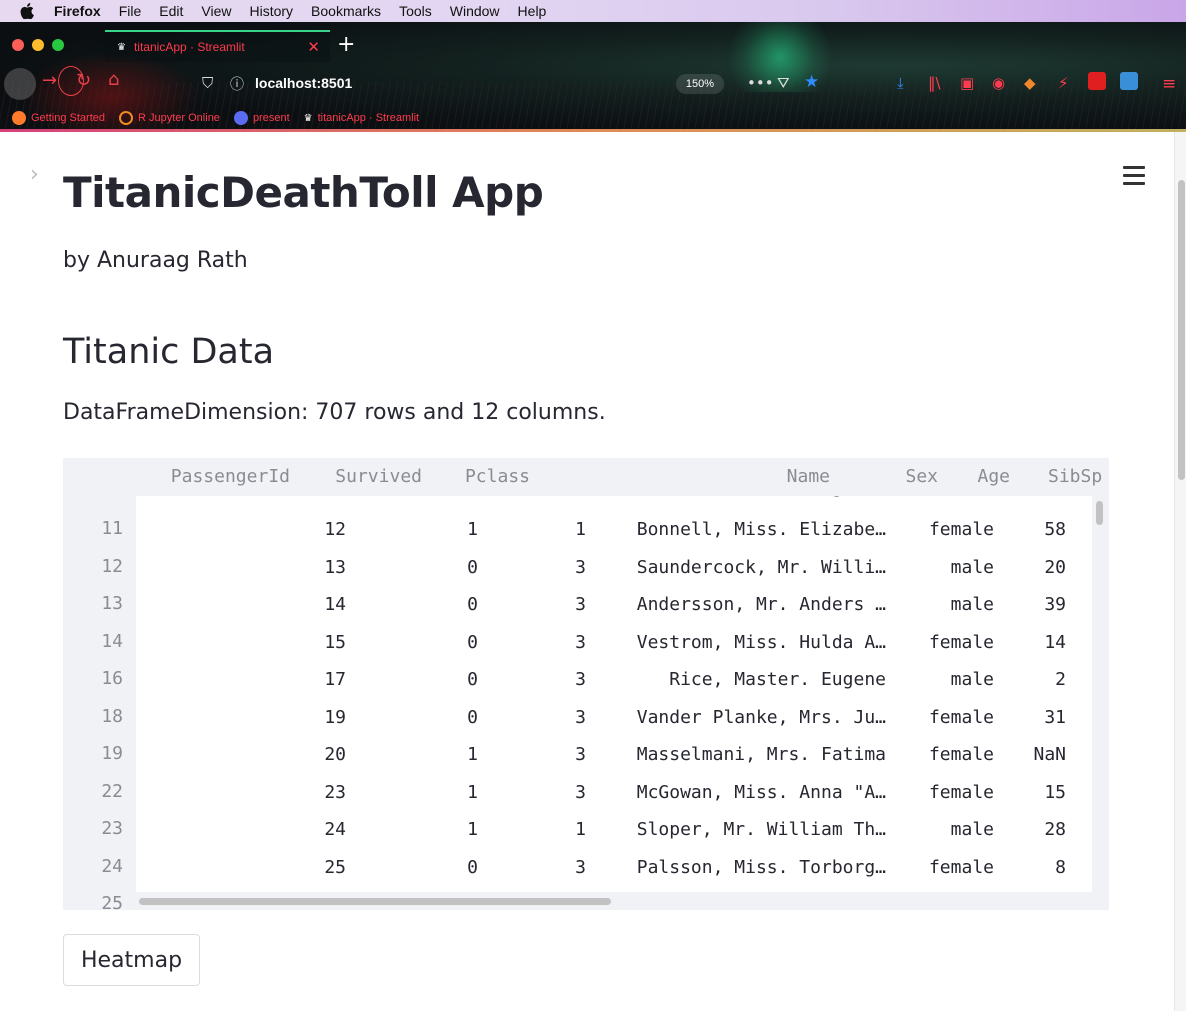  I want to click on account-icon: ◉, so click(998, 83).